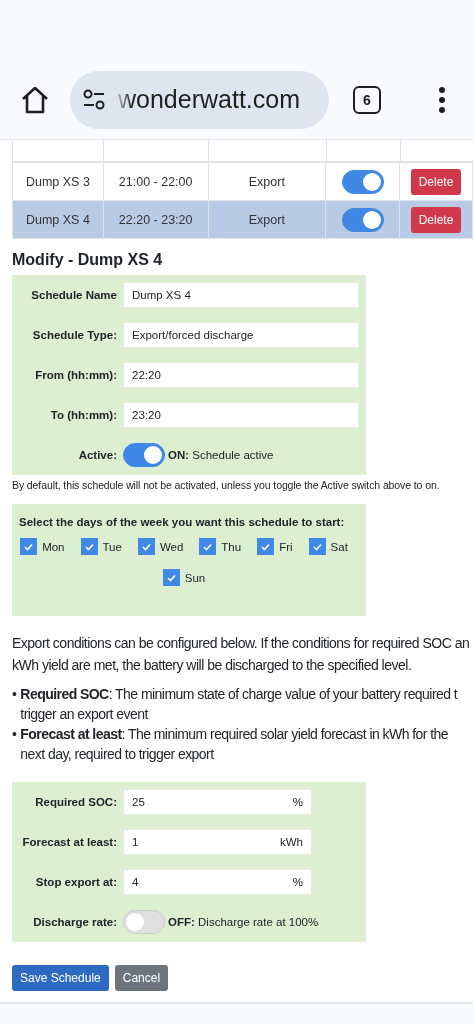 The width and height of the screenshot is (473, 1024). What do you see at coordinates (75, 802) in the screenshot?
I see `field-label: Required SOC:` at bounding box center [75, 802].